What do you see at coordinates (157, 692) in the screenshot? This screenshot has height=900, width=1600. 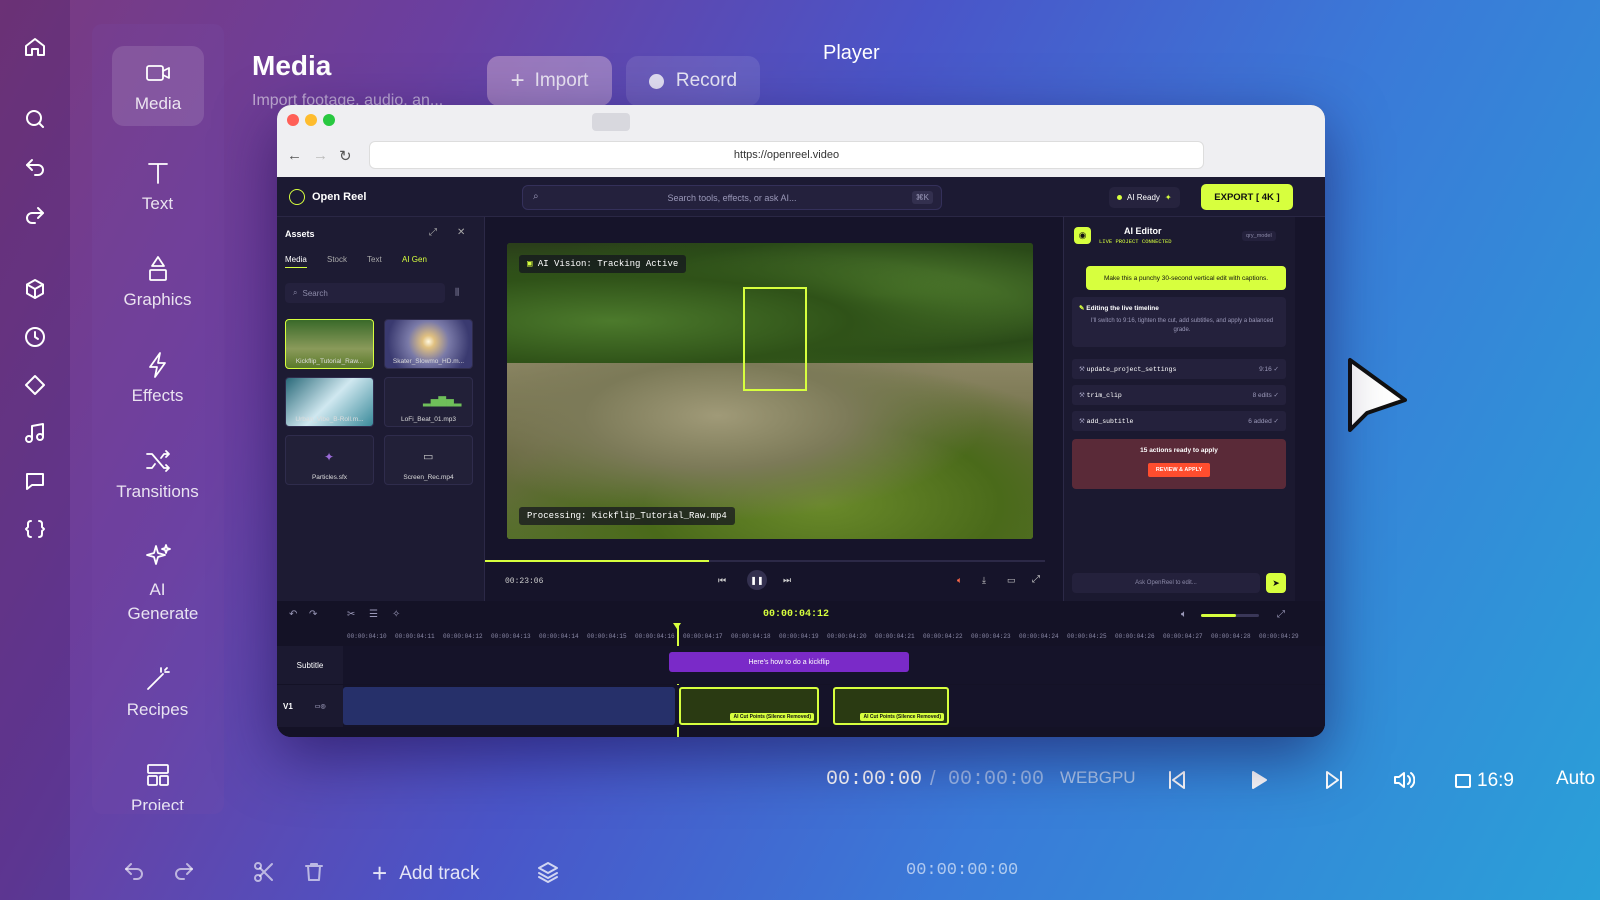 I see `sidebar-item-recipes: Recipes` at bounding box center [157, 692].